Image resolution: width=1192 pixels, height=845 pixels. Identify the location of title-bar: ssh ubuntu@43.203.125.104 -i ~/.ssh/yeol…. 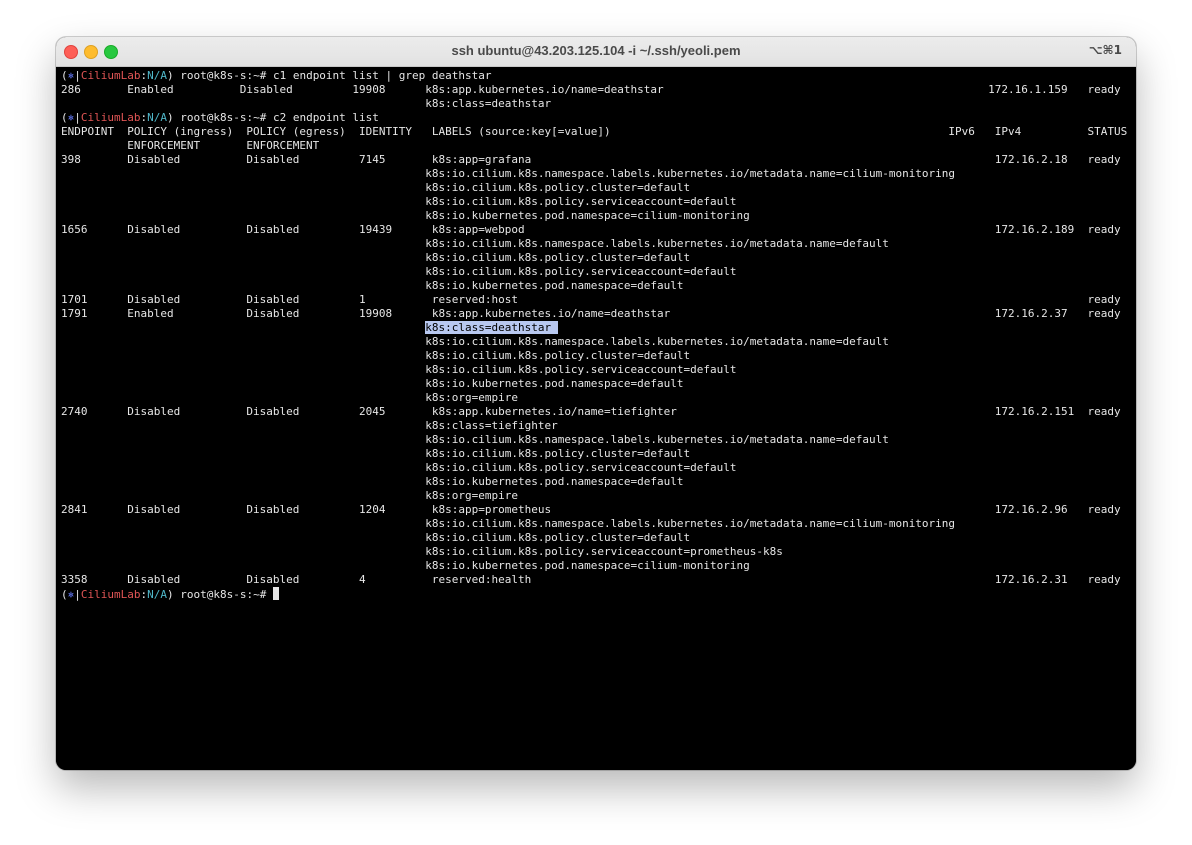
(596, 52).